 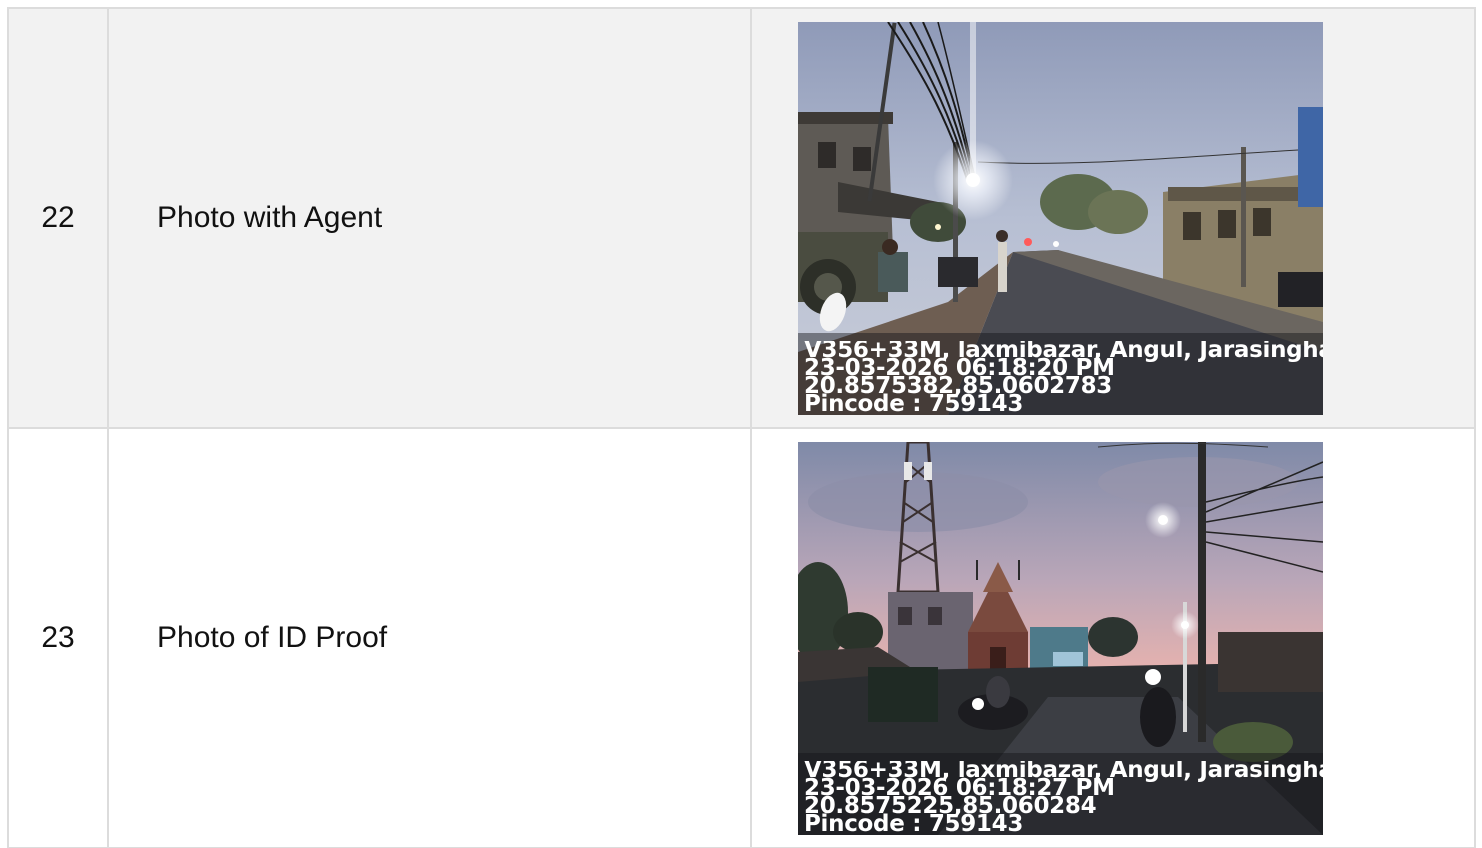 What do you see at coordinates (58, 218) in the screenshot?
I see `row-number: 22` at bounding box center [58, 218].